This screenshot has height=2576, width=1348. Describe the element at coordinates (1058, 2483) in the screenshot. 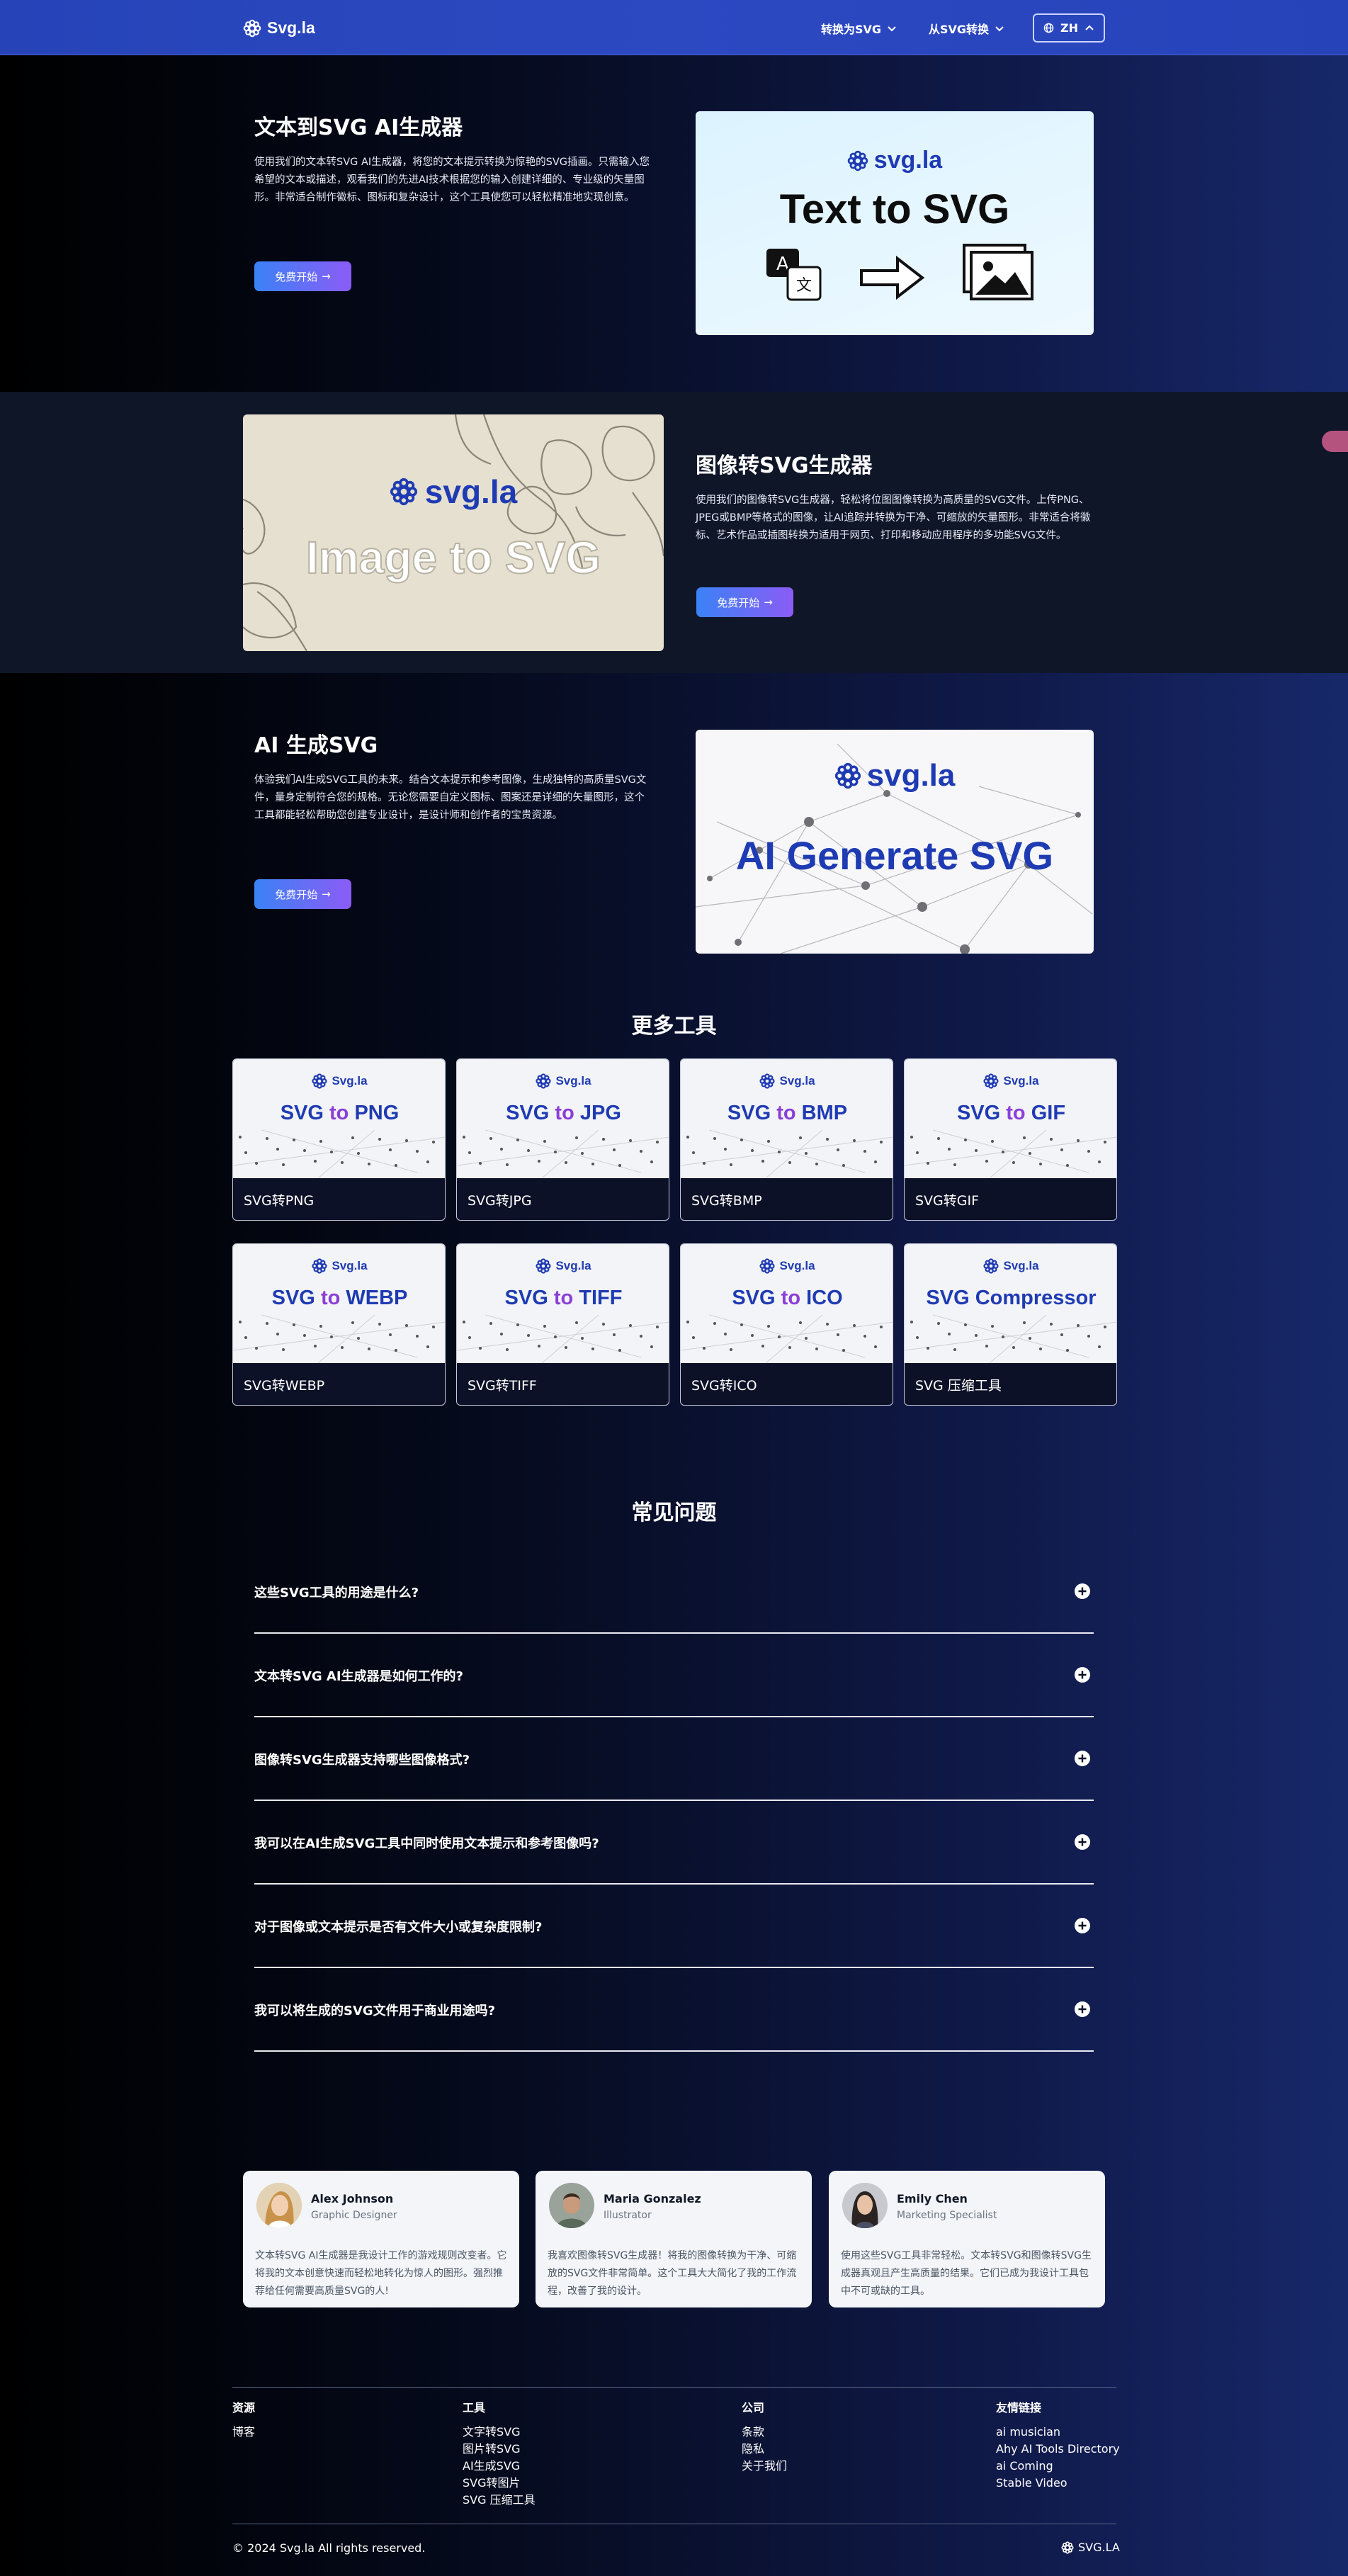

I see `footer-link-stable-video: Stable Video` at that location.